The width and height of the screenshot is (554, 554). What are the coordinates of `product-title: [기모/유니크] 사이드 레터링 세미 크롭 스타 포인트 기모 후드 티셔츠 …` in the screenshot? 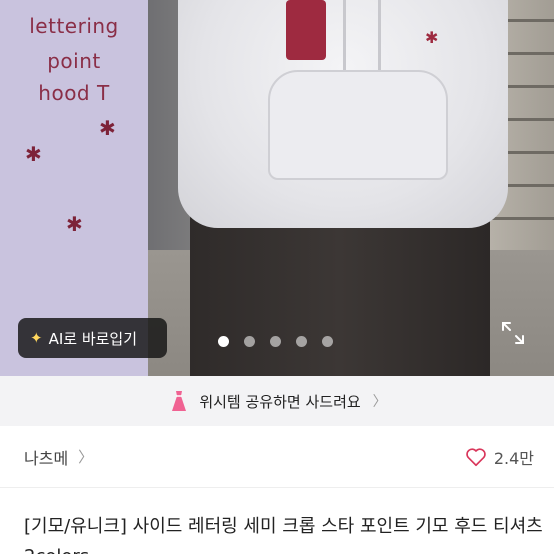 It's located at (283, 535).